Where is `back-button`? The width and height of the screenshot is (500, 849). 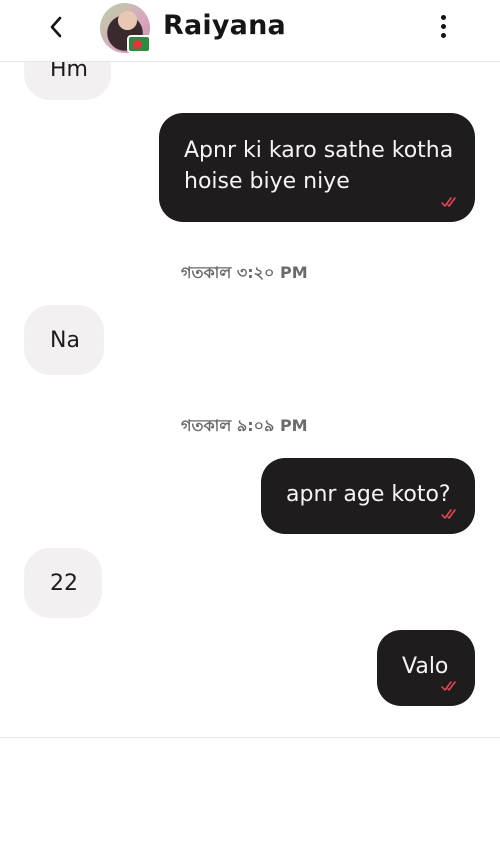 back-button is located at coordinates (57, 27).